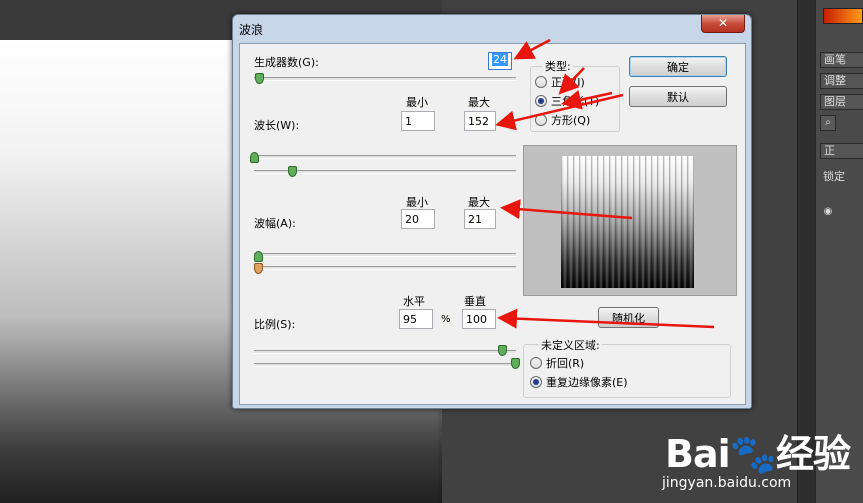 This screenshot has height=503, width=863. What do you see at coordinates (571, 81) in the screenshot?
I see `arrow-type` at bounding box center [571, 81].